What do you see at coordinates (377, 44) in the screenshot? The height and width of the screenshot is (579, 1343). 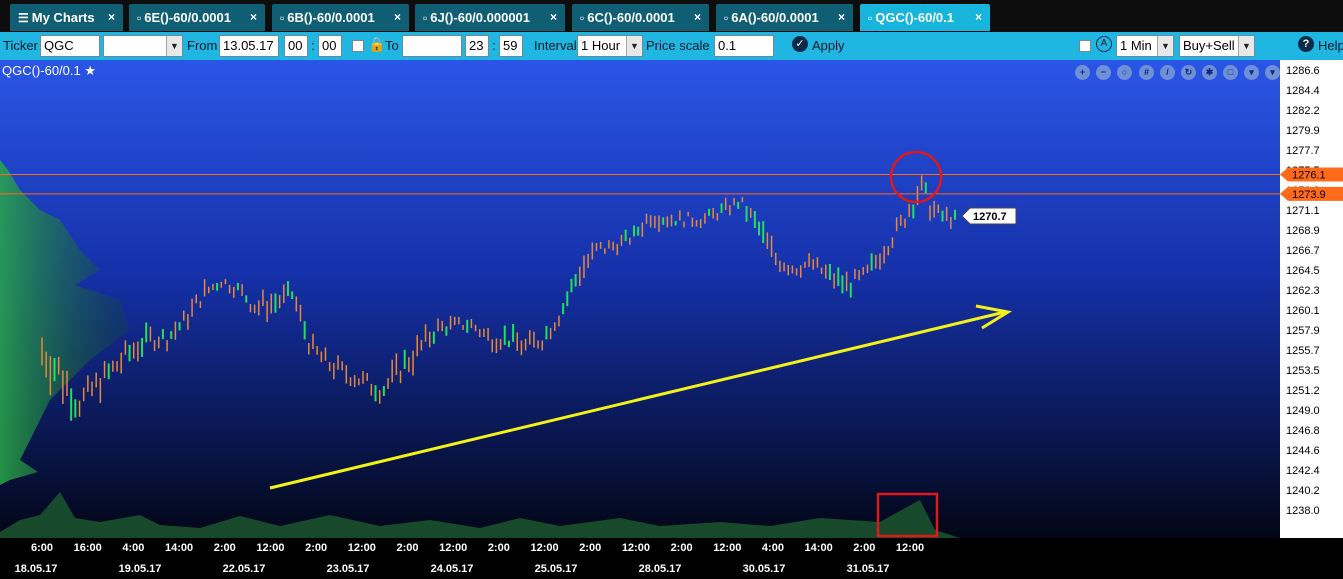 I see `lock-icon: 🔒` at bounding box center [377, 44].